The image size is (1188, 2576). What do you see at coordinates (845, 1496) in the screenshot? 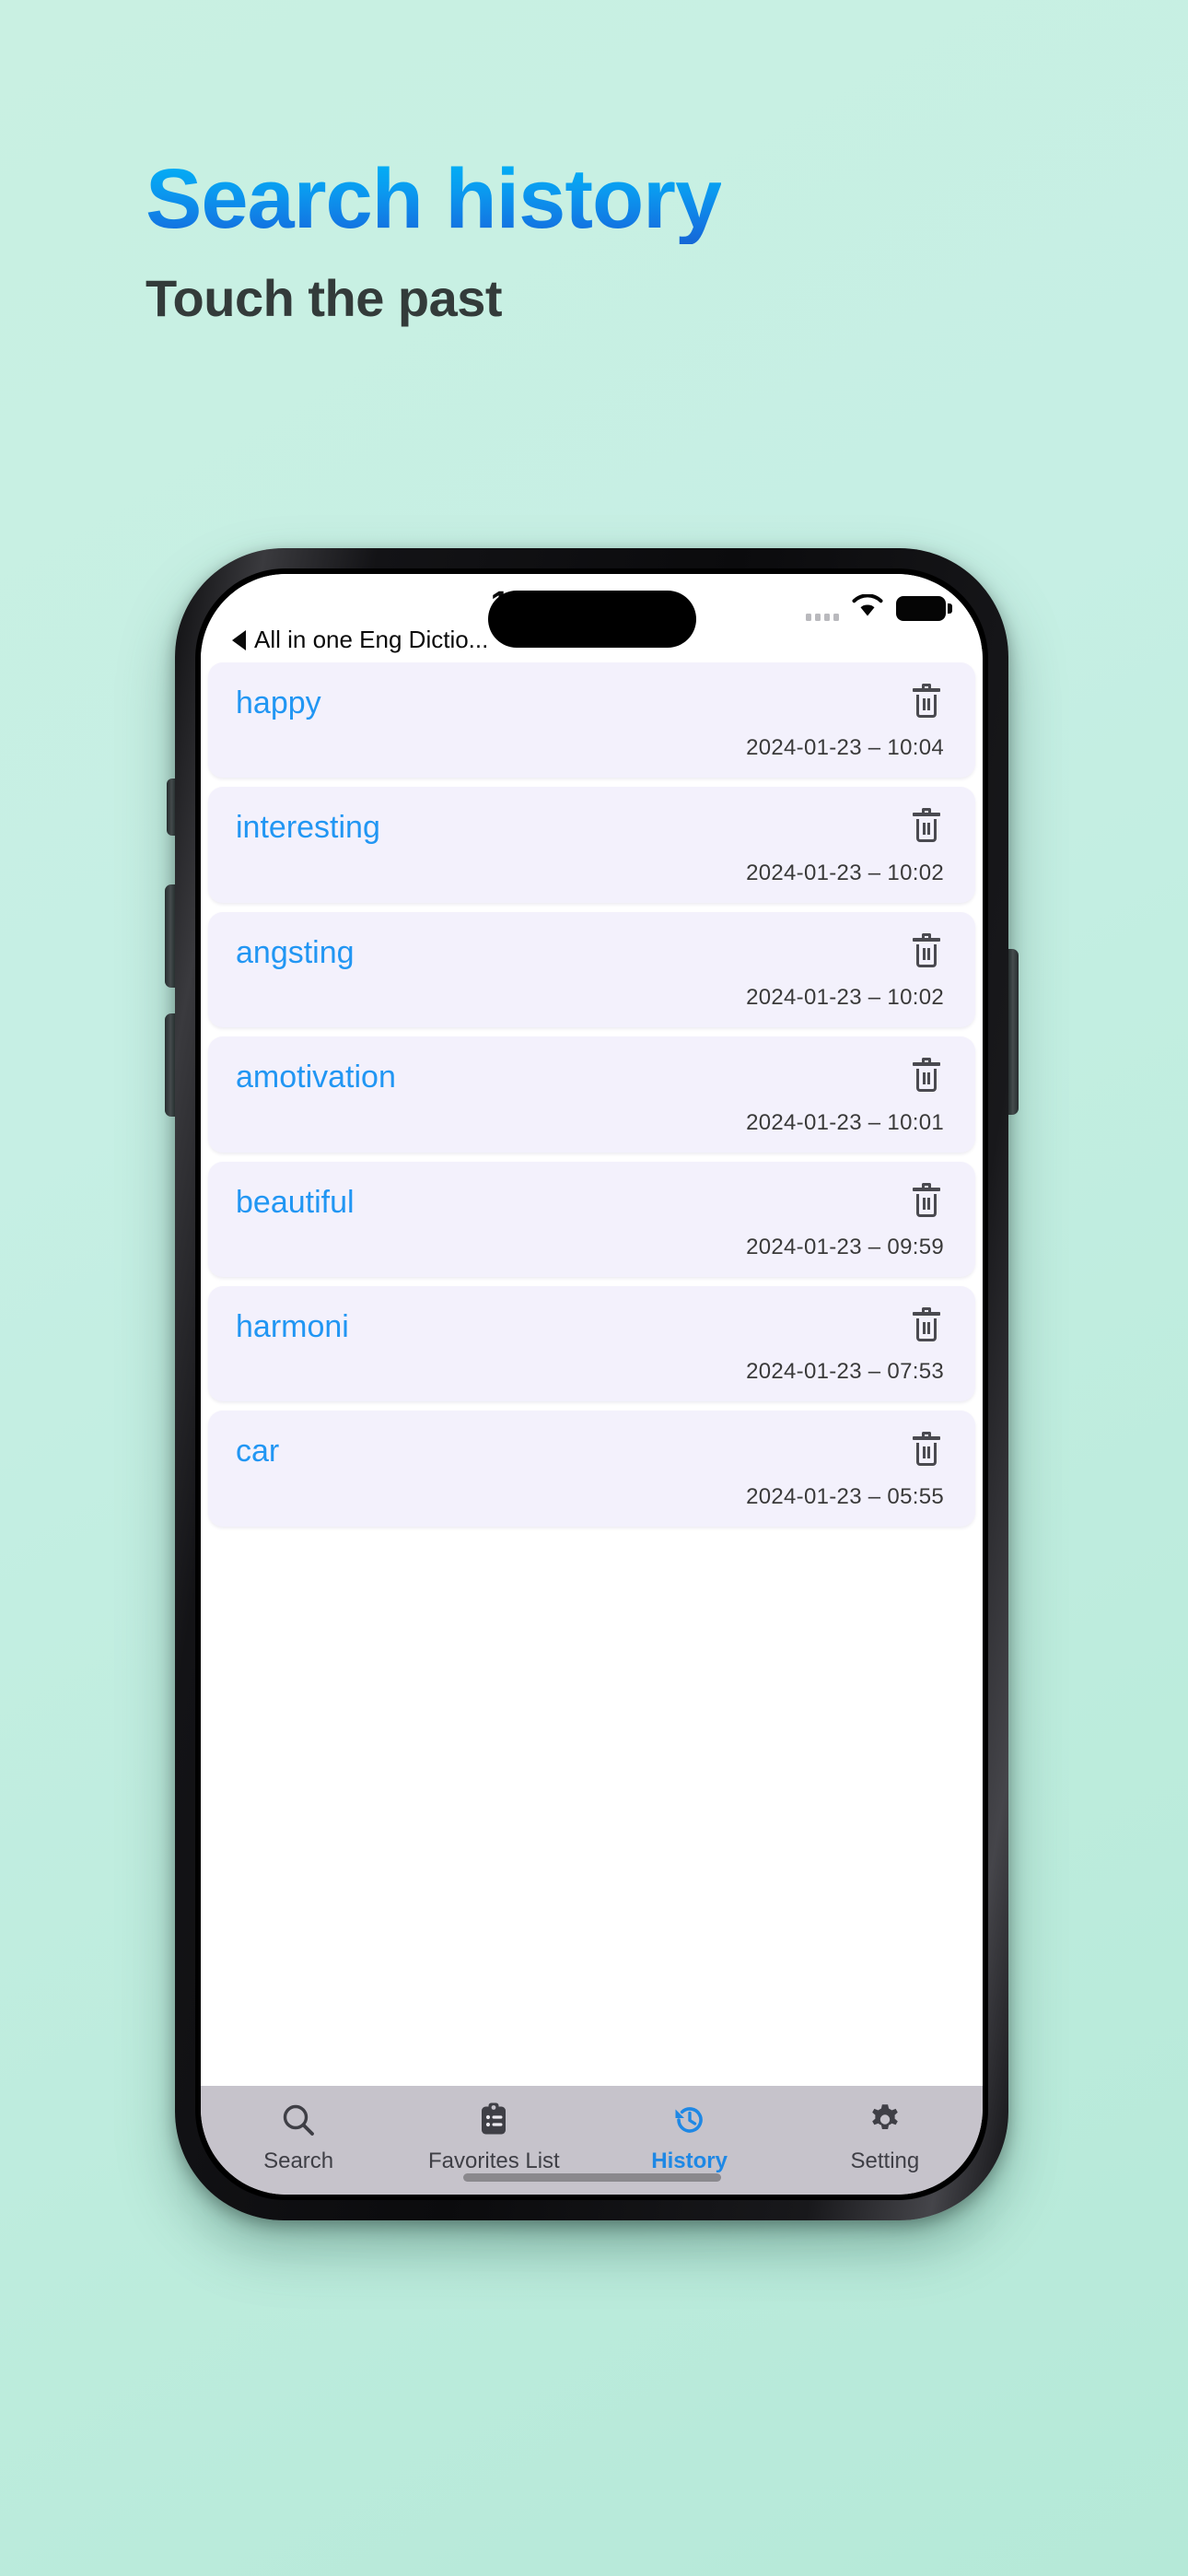
I see `history-timestamp: 2024-01-23 – 05:55` at bounding box center [845, 1496].